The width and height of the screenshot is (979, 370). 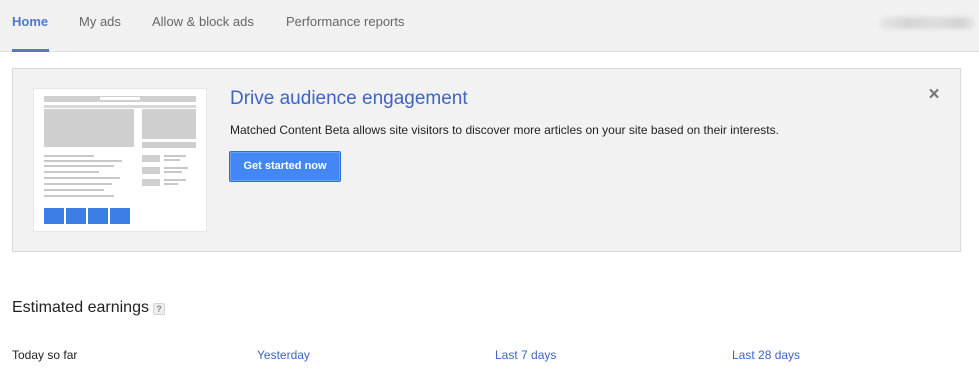 I want to click on tab-performance-reports: Performance reports, so click(x=345, y=33).